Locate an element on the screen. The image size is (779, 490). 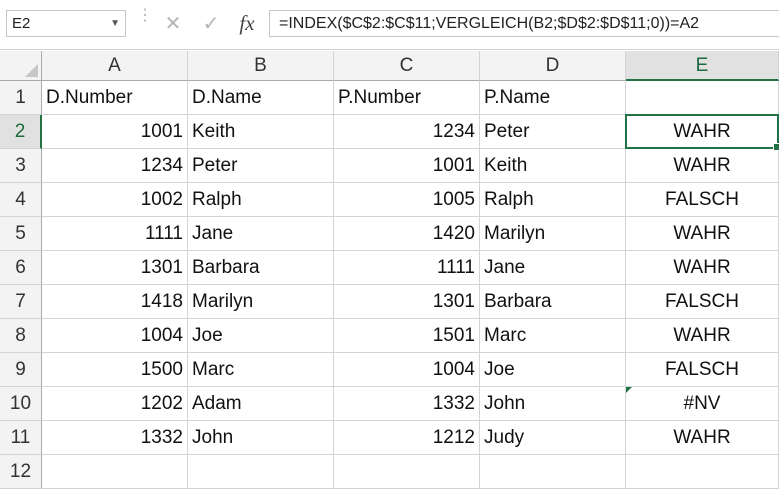
row-header-10: 10 is located at coordinates (21, 404).